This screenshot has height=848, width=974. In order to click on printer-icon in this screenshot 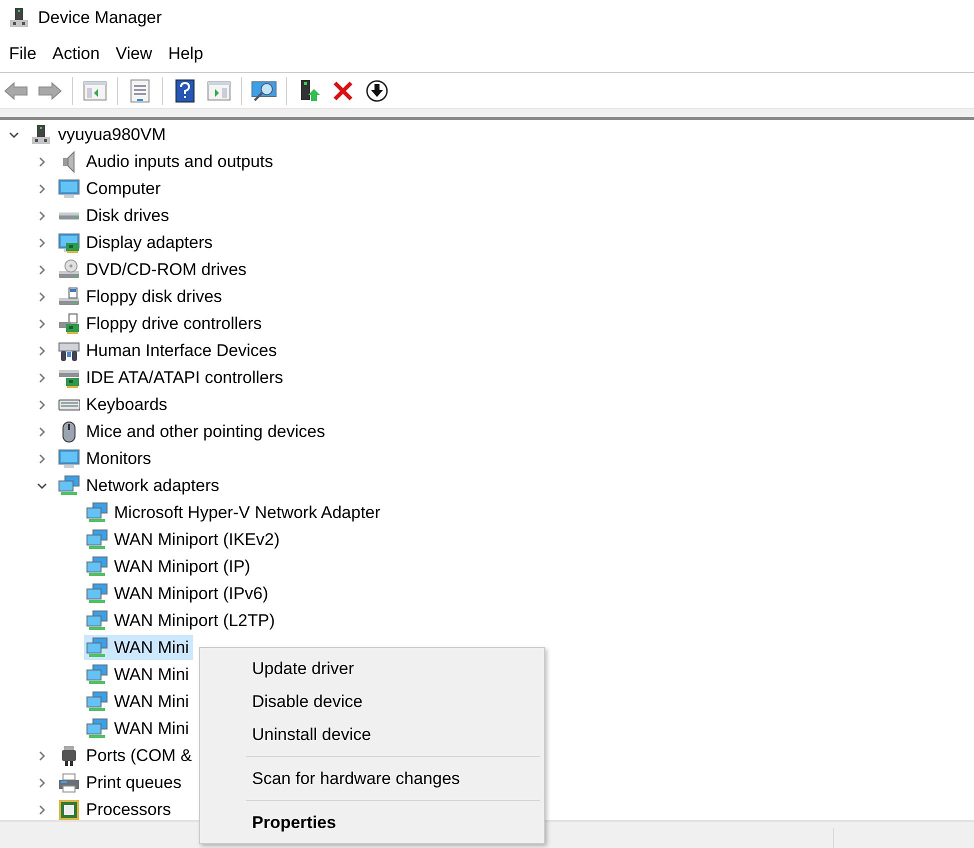, I will do `click(69, 783)`.